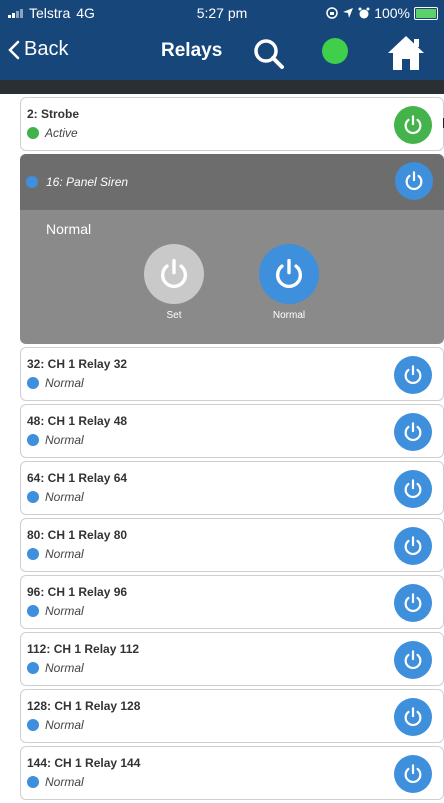  Describe the element at coordinates (87, 182) in the screenshot. I see `relay-name: 16: Panel Siren` at that location.